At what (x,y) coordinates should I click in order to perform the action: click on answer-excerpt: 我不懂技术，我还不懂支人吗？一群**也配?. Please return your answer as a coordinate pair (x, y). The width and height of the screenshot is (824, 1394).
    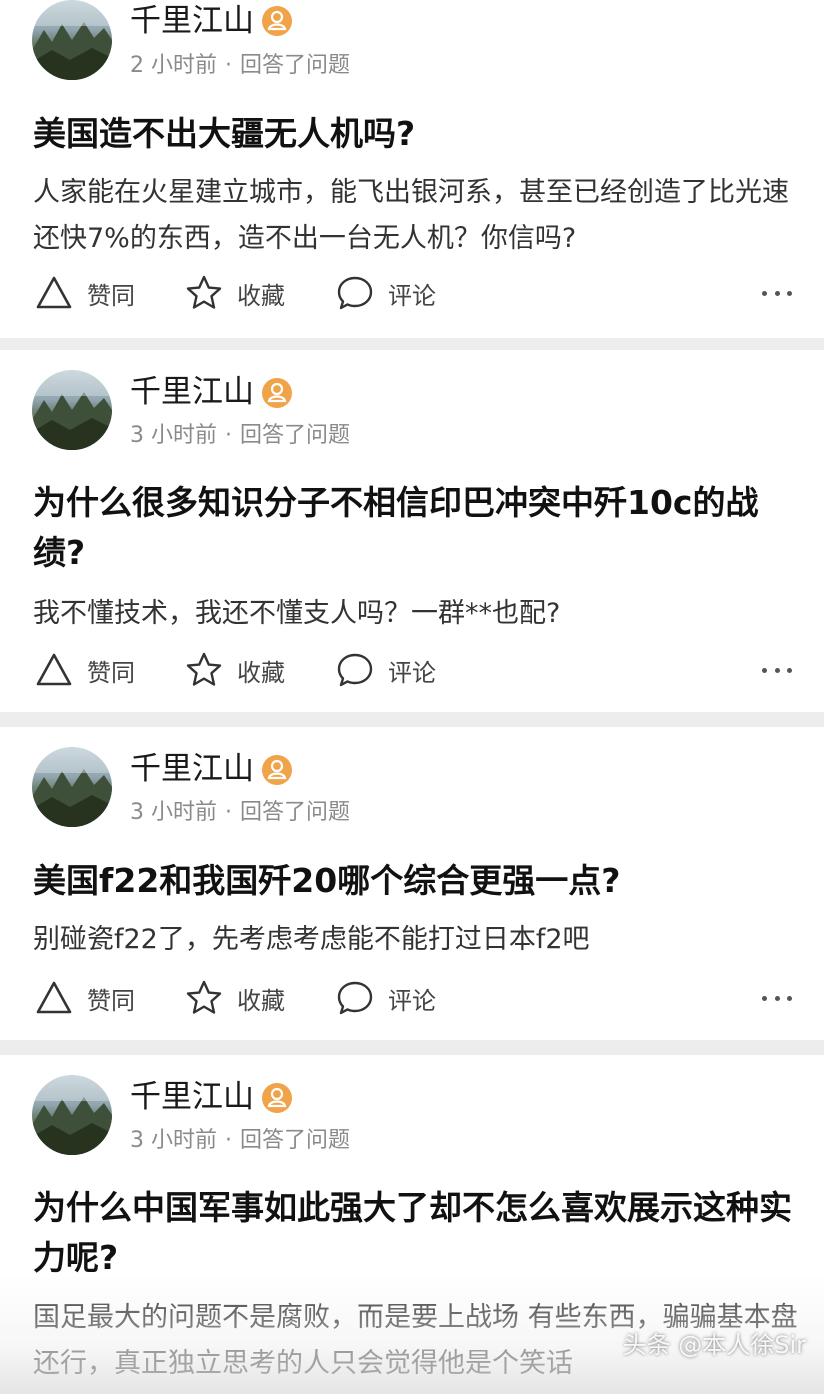
    Looking at the image, I should click on (418, 614).